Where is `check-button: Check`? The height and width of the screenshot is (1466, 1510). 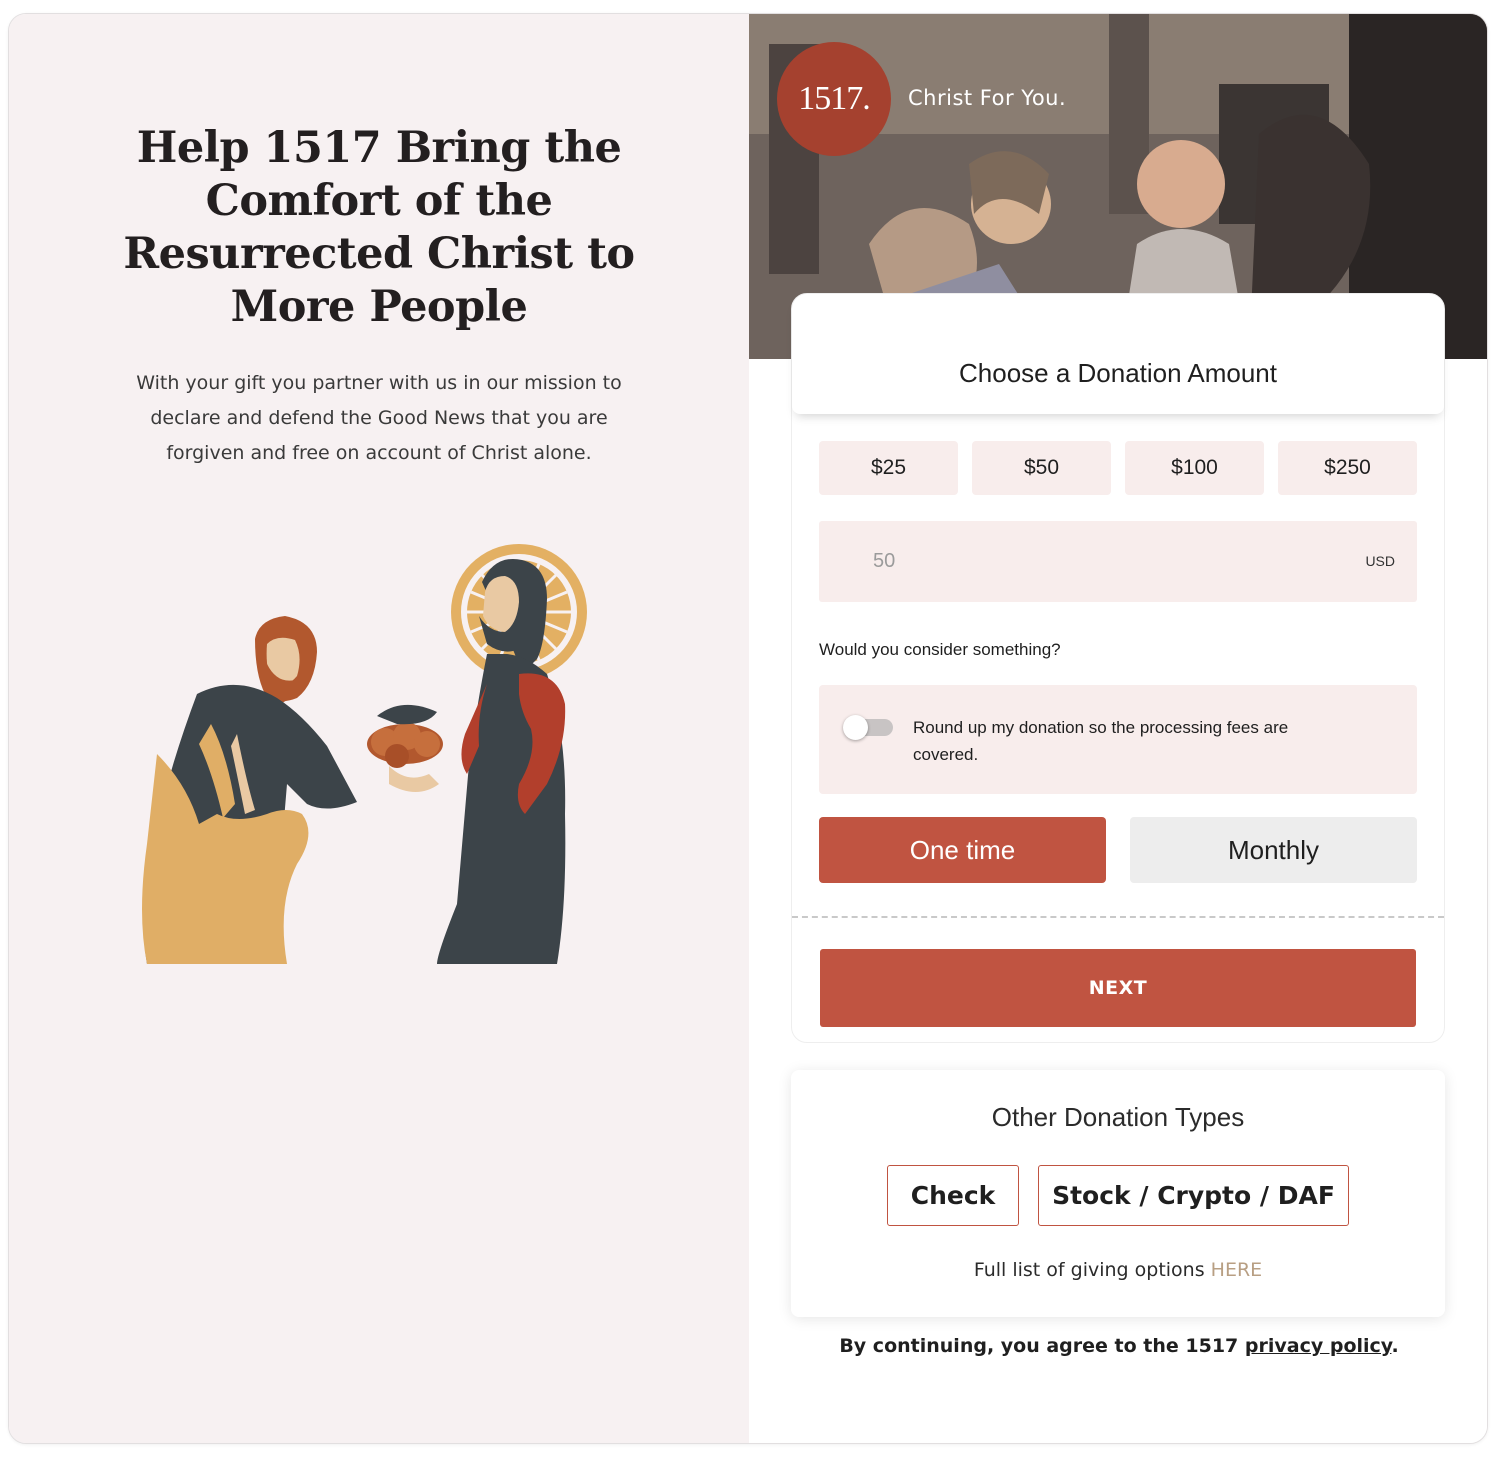 check-button: Check is located at coordinates (953, 1195).